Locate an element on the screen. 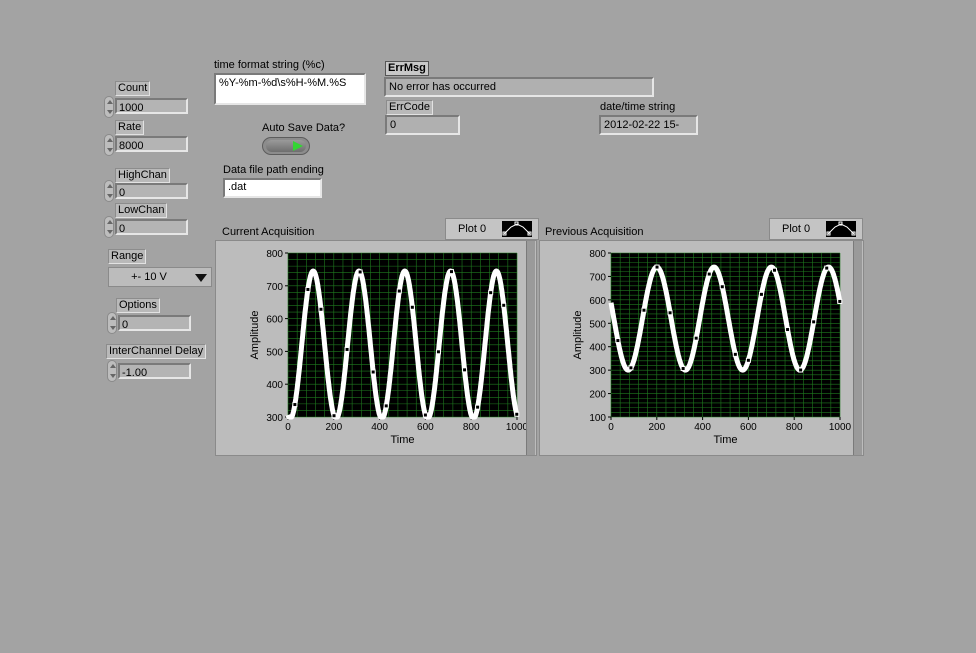 The width and height of the screenshot is (976, 653). range-label: Range is located at coordinates (127, 256).